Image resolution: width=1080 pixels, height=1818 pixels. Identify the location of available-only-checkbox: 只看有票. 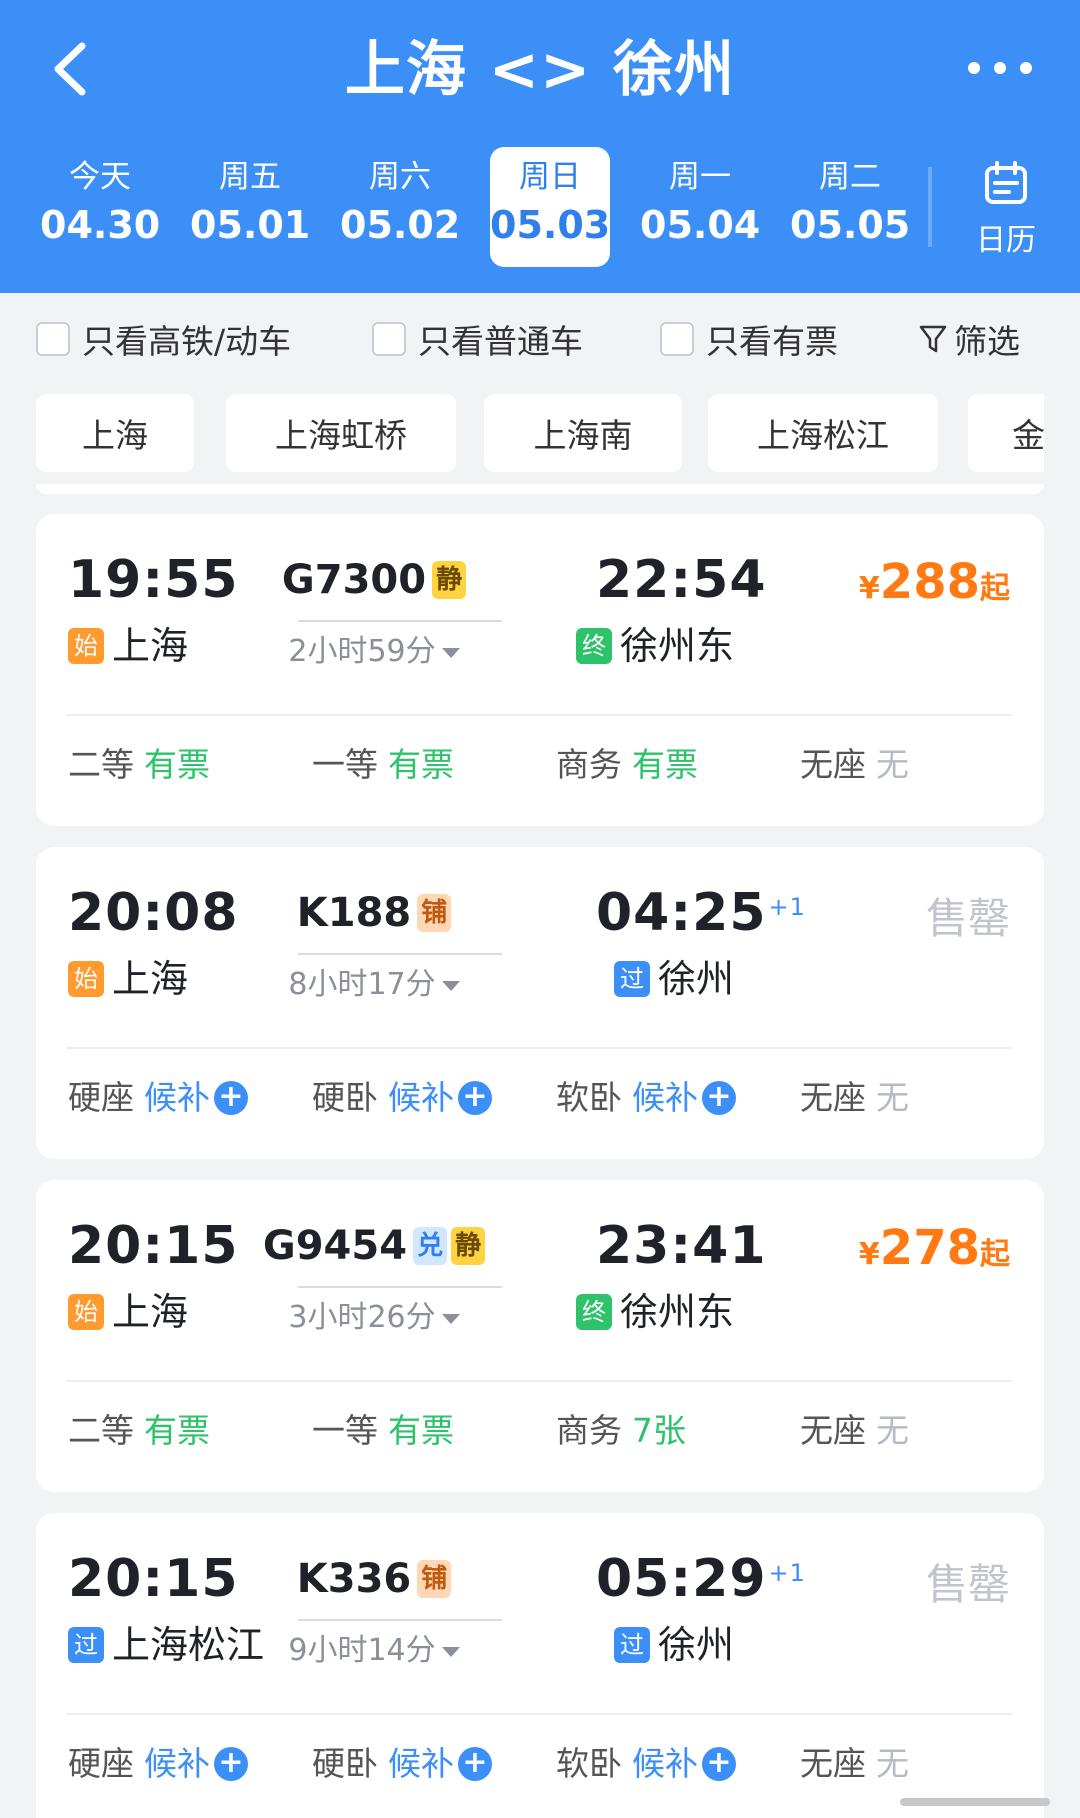
(749, 340).